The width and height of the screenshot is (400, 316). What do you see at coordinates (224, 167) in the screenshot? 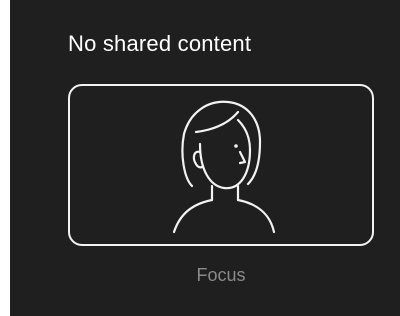
I see `person-icon` at bounding box center [224, 167].